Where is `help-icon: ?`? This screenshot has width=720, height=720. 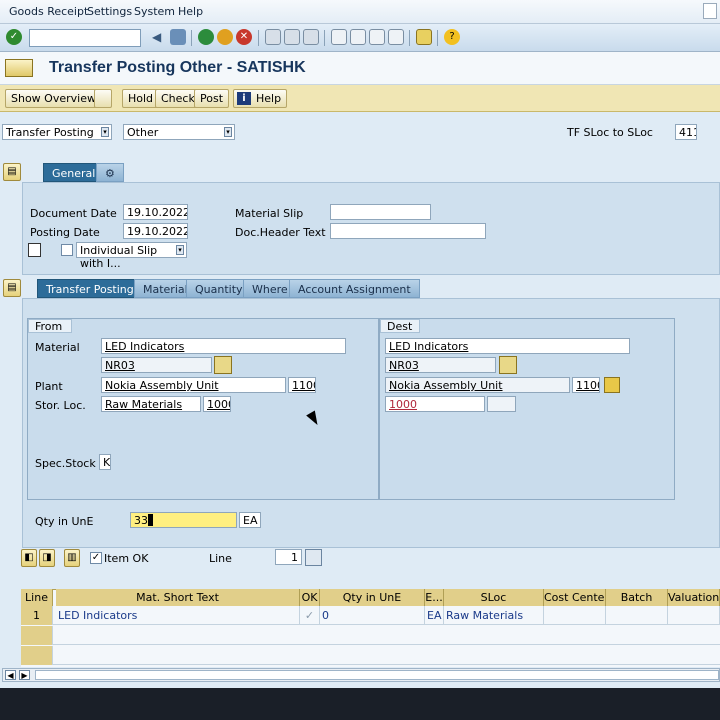
help-icon: ? is located at coordinates (452, 37).